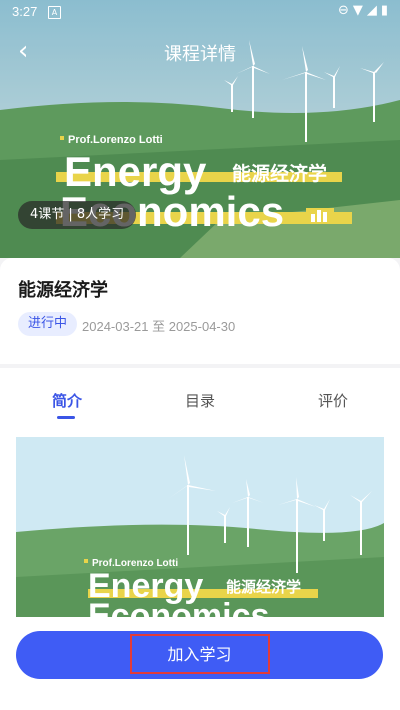 Image resolution: width=400 pixels, height=710 pixels. I want to click on course-dates: 2024-03-21 至 2025-04-30, so click(159, 326).